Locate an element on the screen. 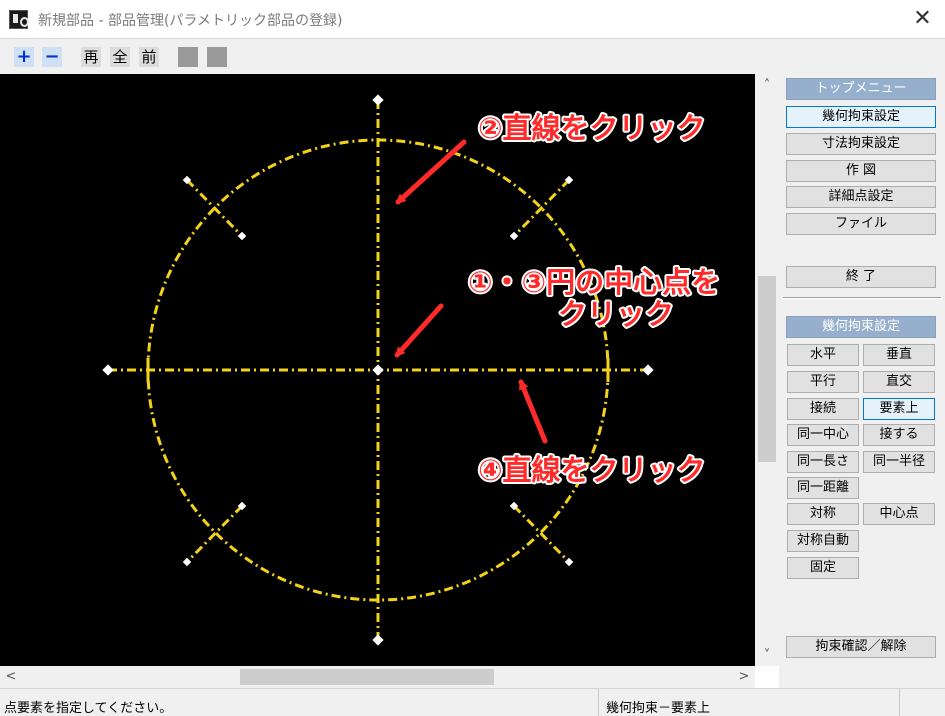 This screenshot has width=945, height=716. diagonal-line-top-left is located at coordinates (214, 208).